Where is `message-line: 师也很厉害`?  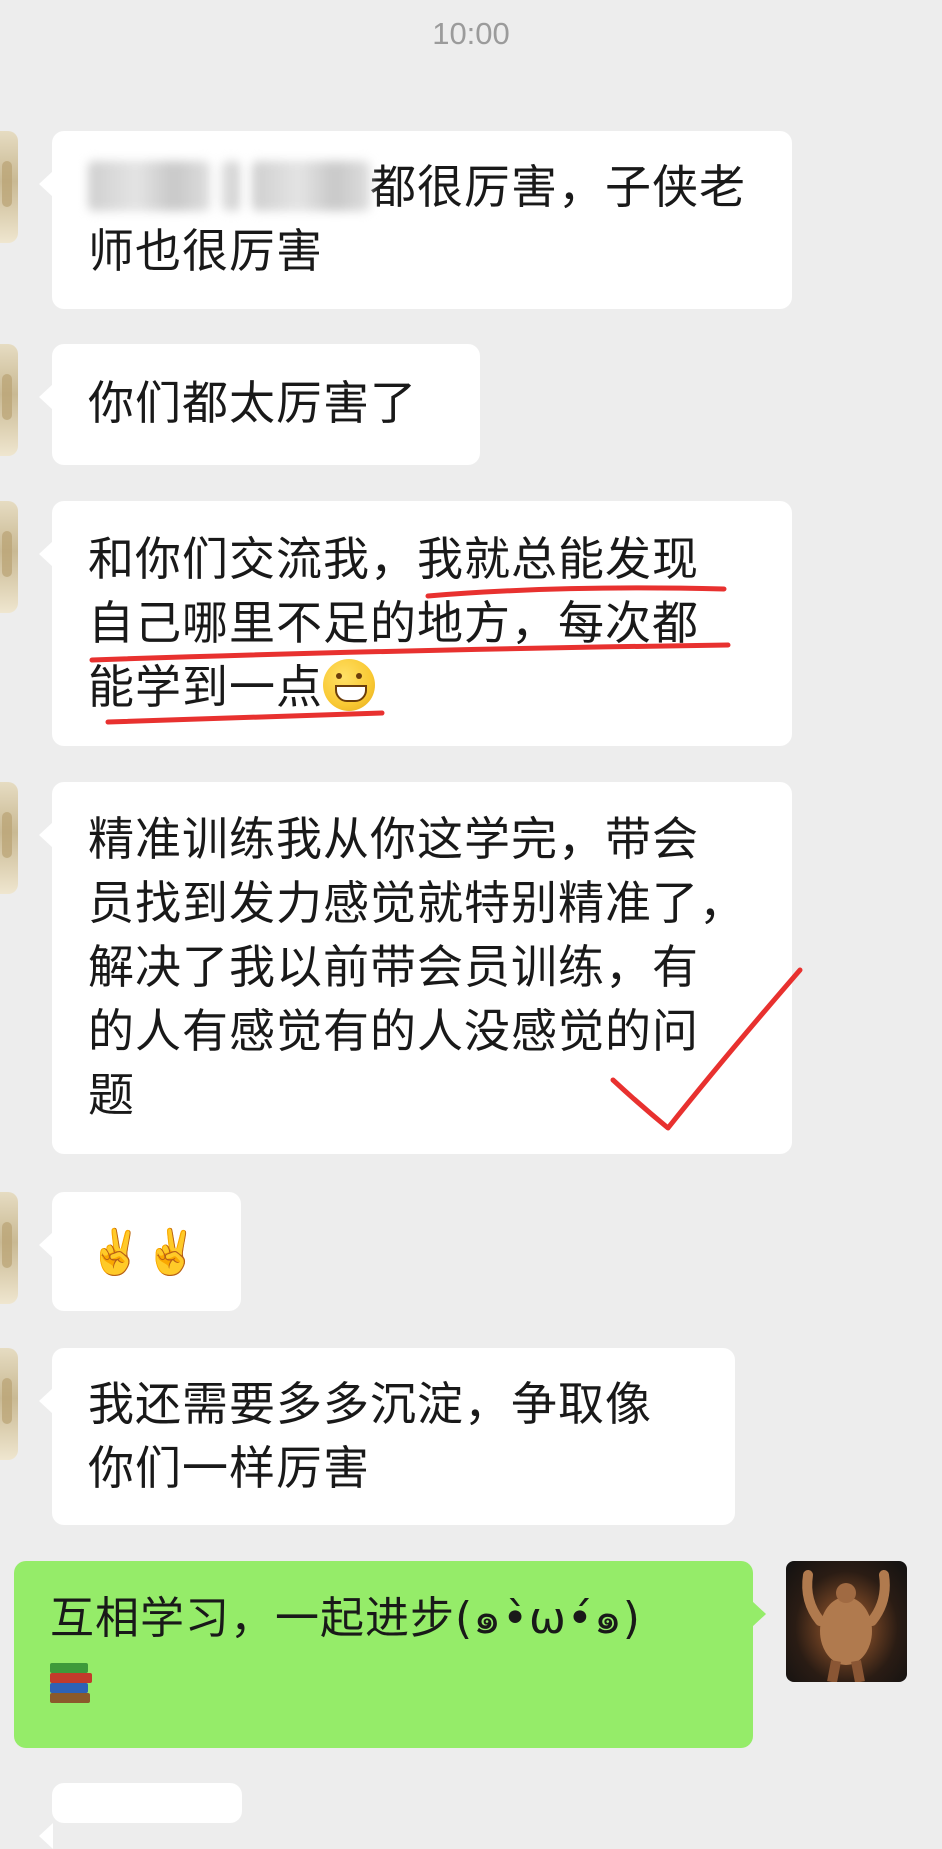 message-line: 师也很厉害 is located at coordinates (205, 251).